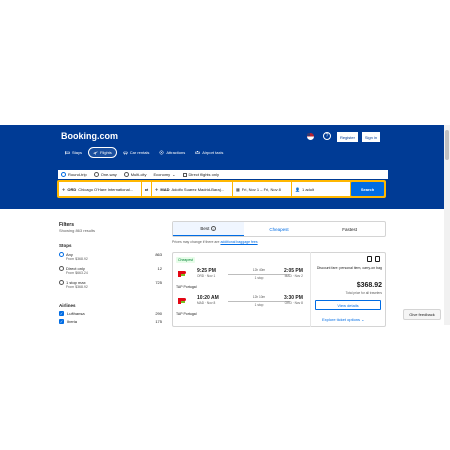  I want to click on search-button: Search, so click(367, 189).